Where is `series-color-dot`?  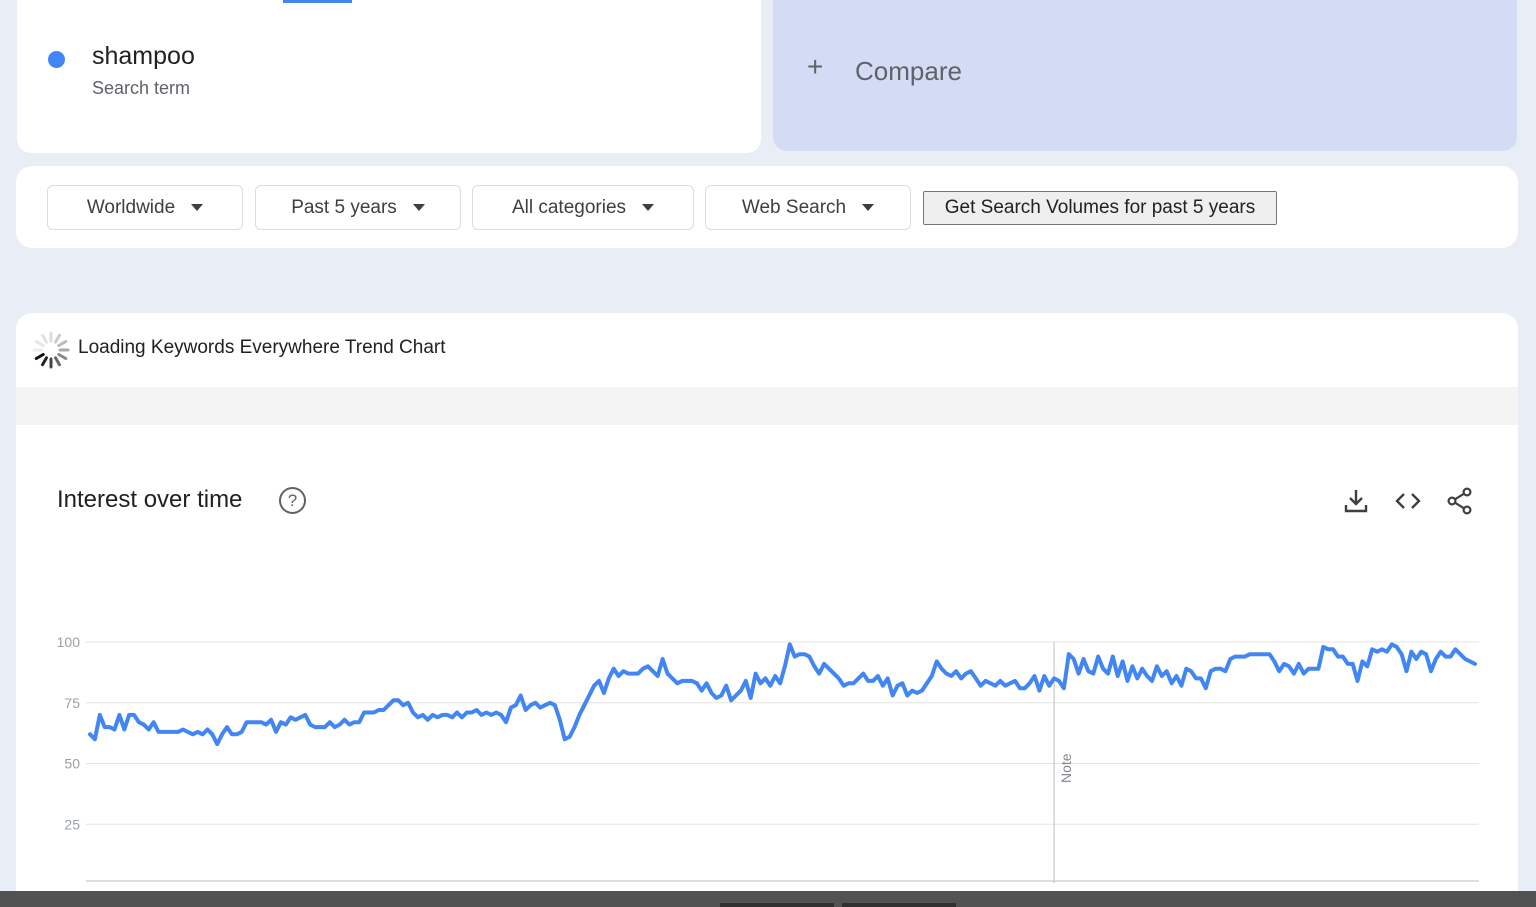
series-color-dot is located at coordinates (56, 59).